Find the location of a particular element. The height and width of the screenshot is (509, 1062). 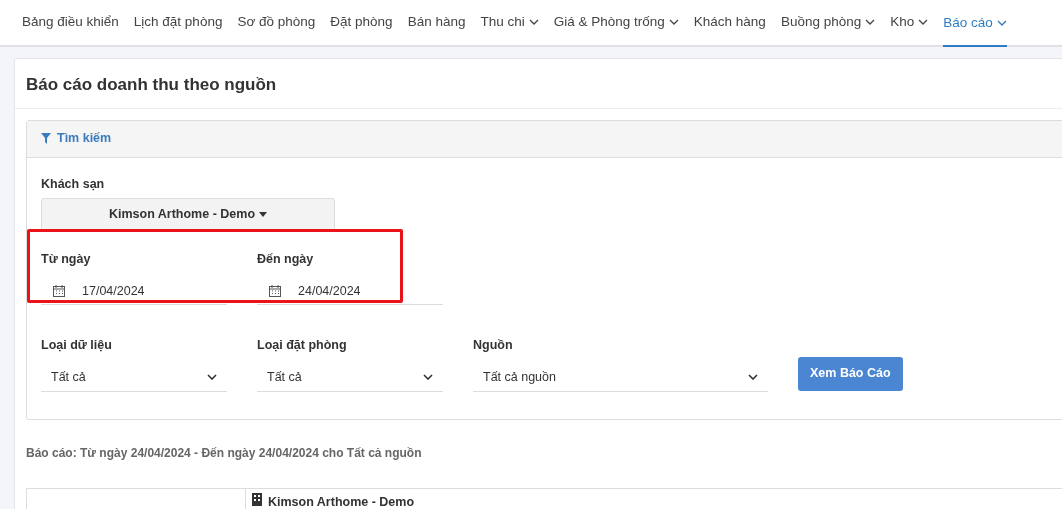

caret-icon is located at coordinates (263, 215).